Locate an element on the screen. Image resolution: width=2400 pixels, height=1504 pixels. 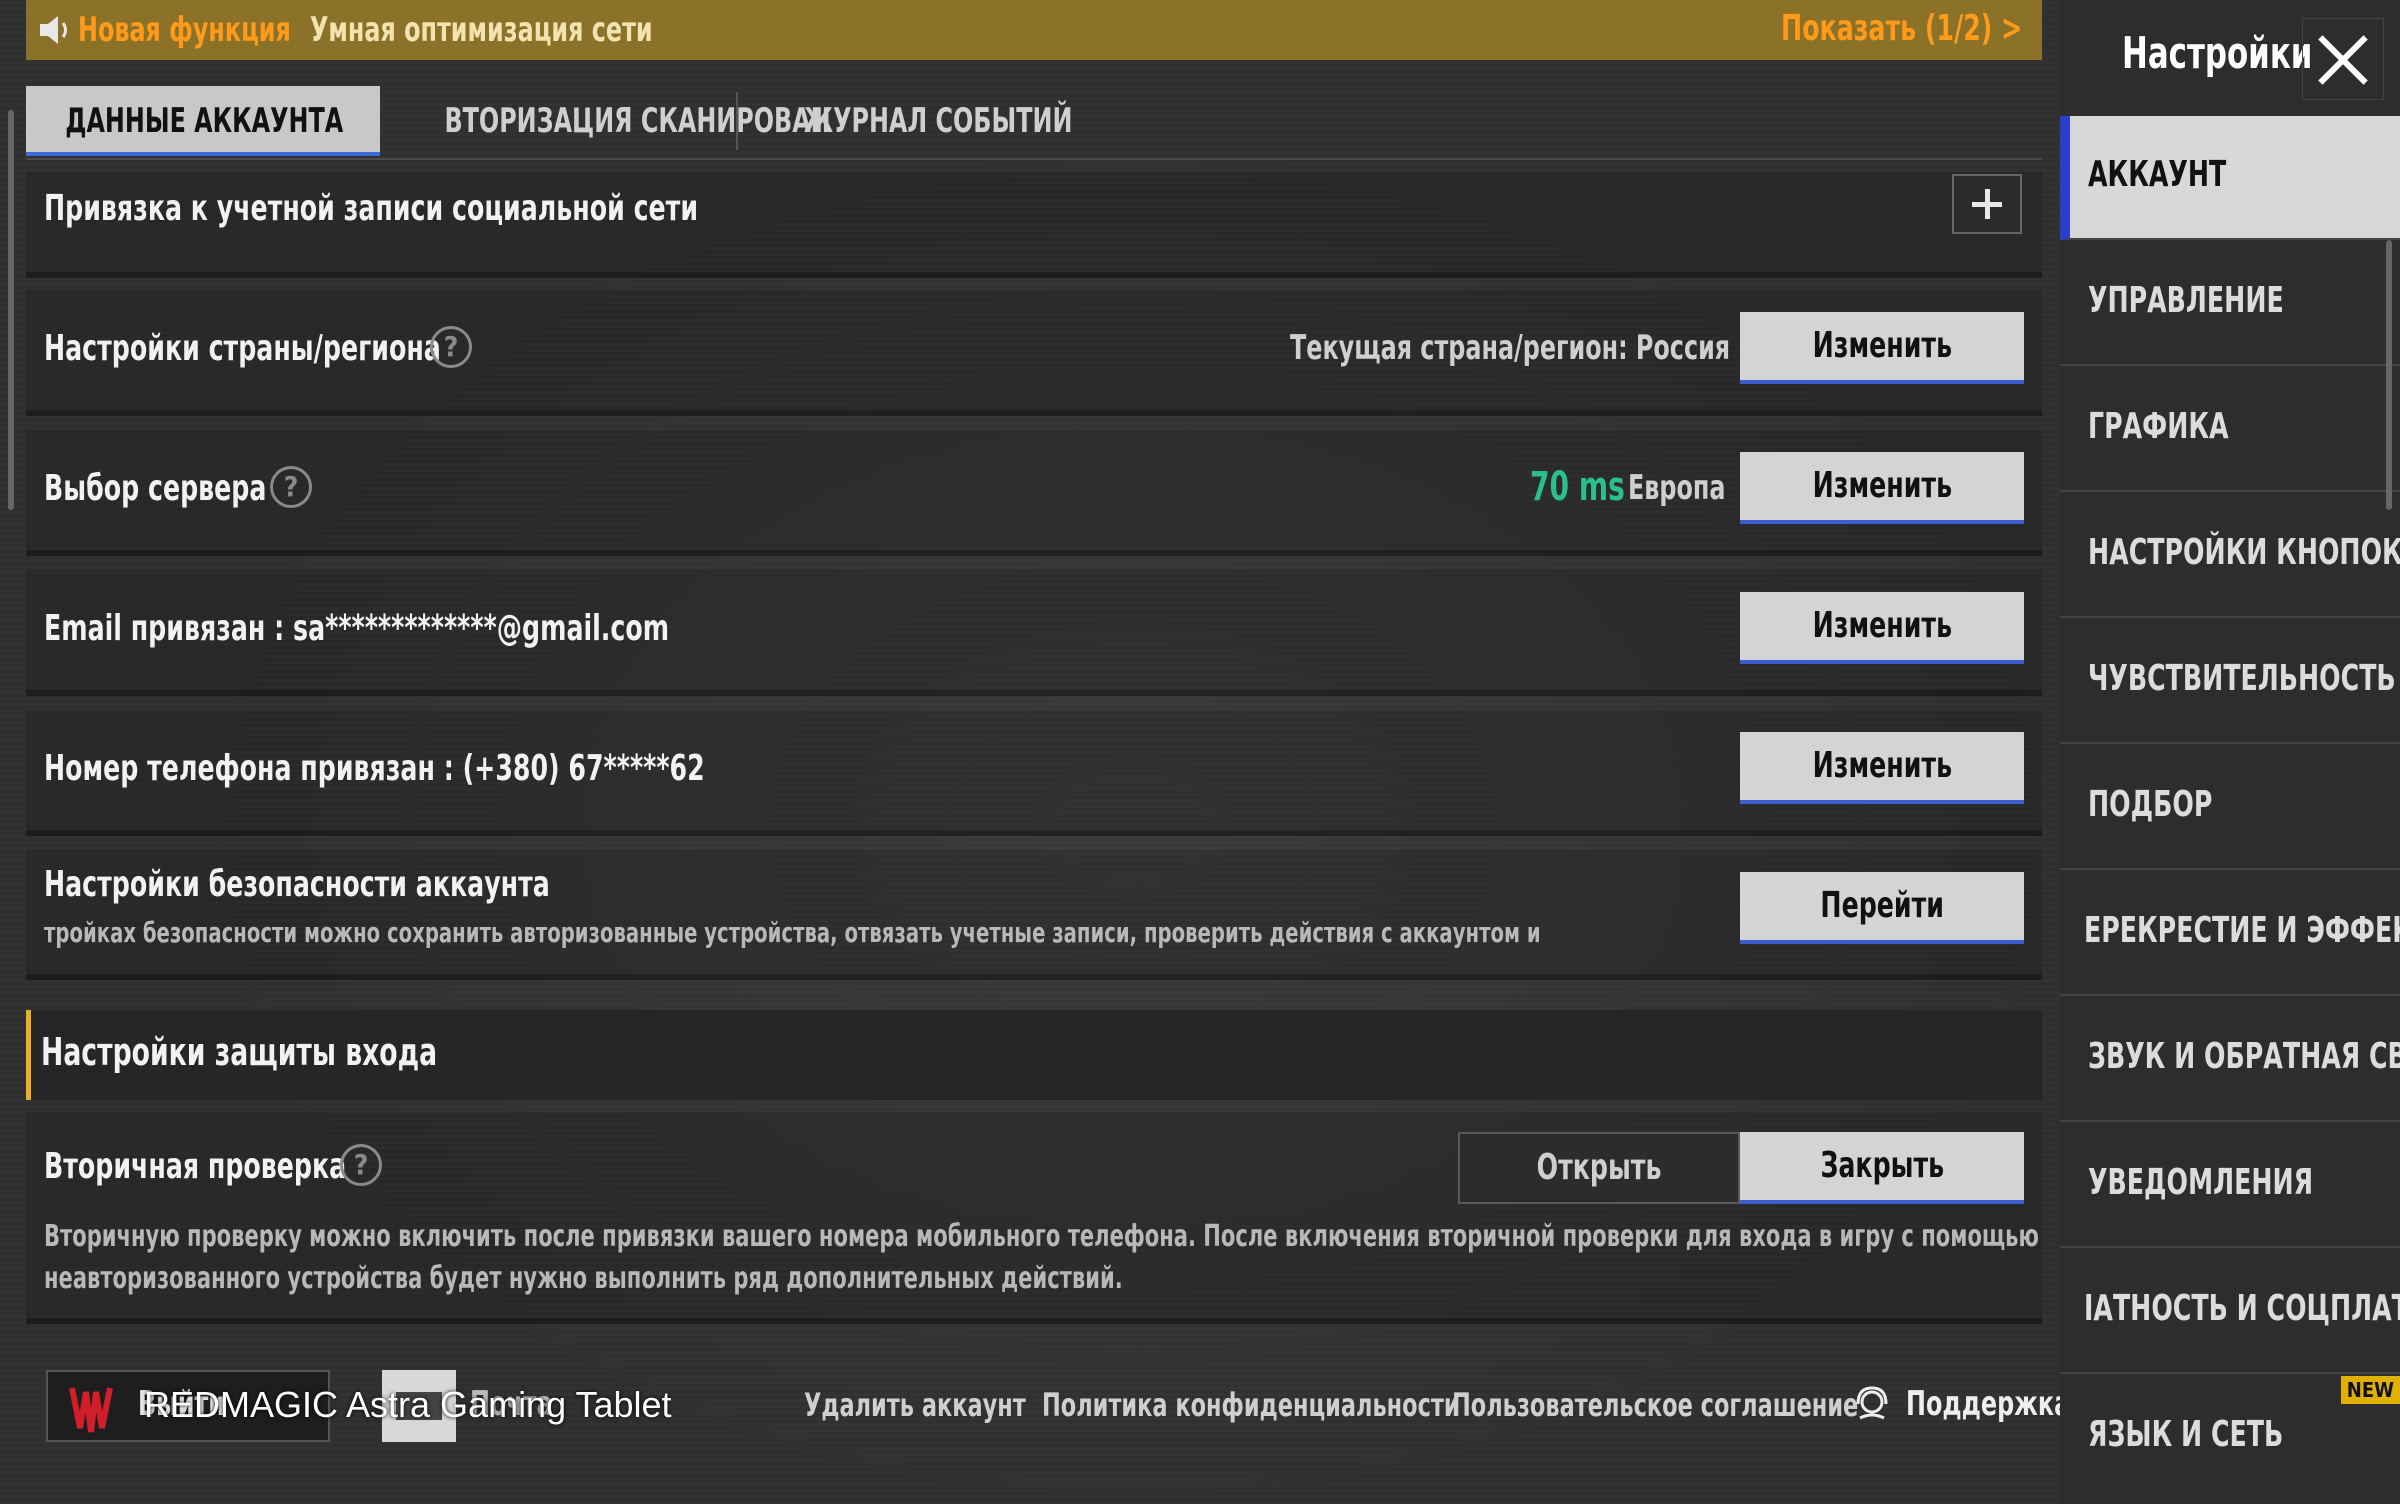
banner-show-link: Показать (1/2) > is located at coordinates (1867, 28).